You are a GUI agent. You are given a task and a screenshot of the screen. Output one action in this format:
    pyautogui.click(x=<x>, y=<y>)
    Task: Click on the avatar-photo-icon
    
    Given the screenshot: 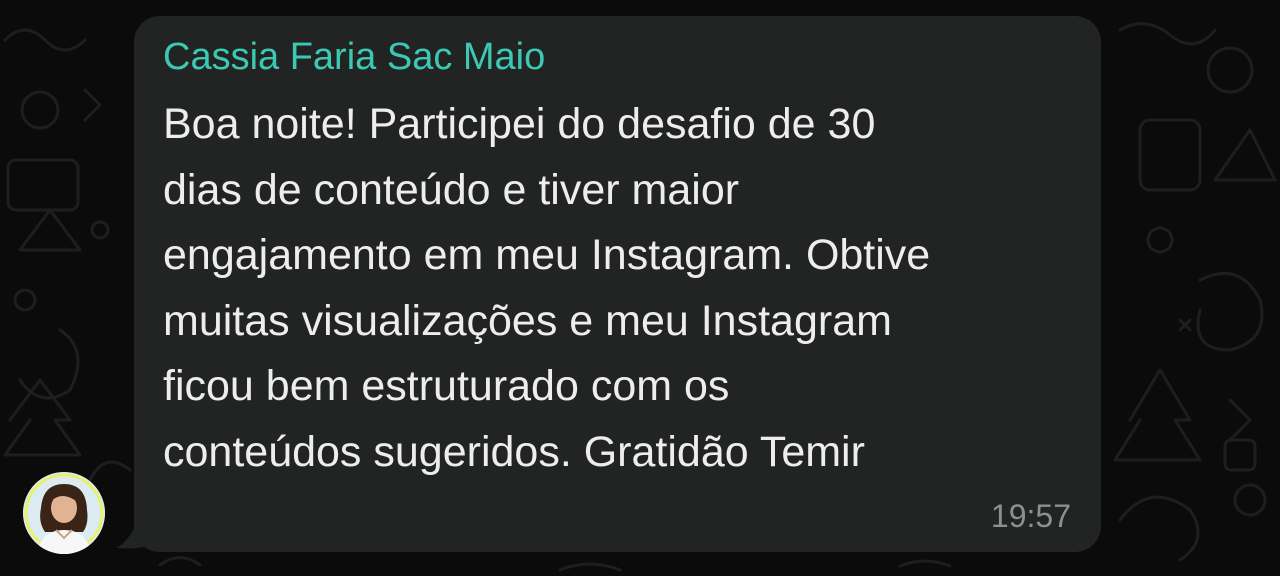 What is the action you would take?
    pyautogui.click(x=64, y=513)
    